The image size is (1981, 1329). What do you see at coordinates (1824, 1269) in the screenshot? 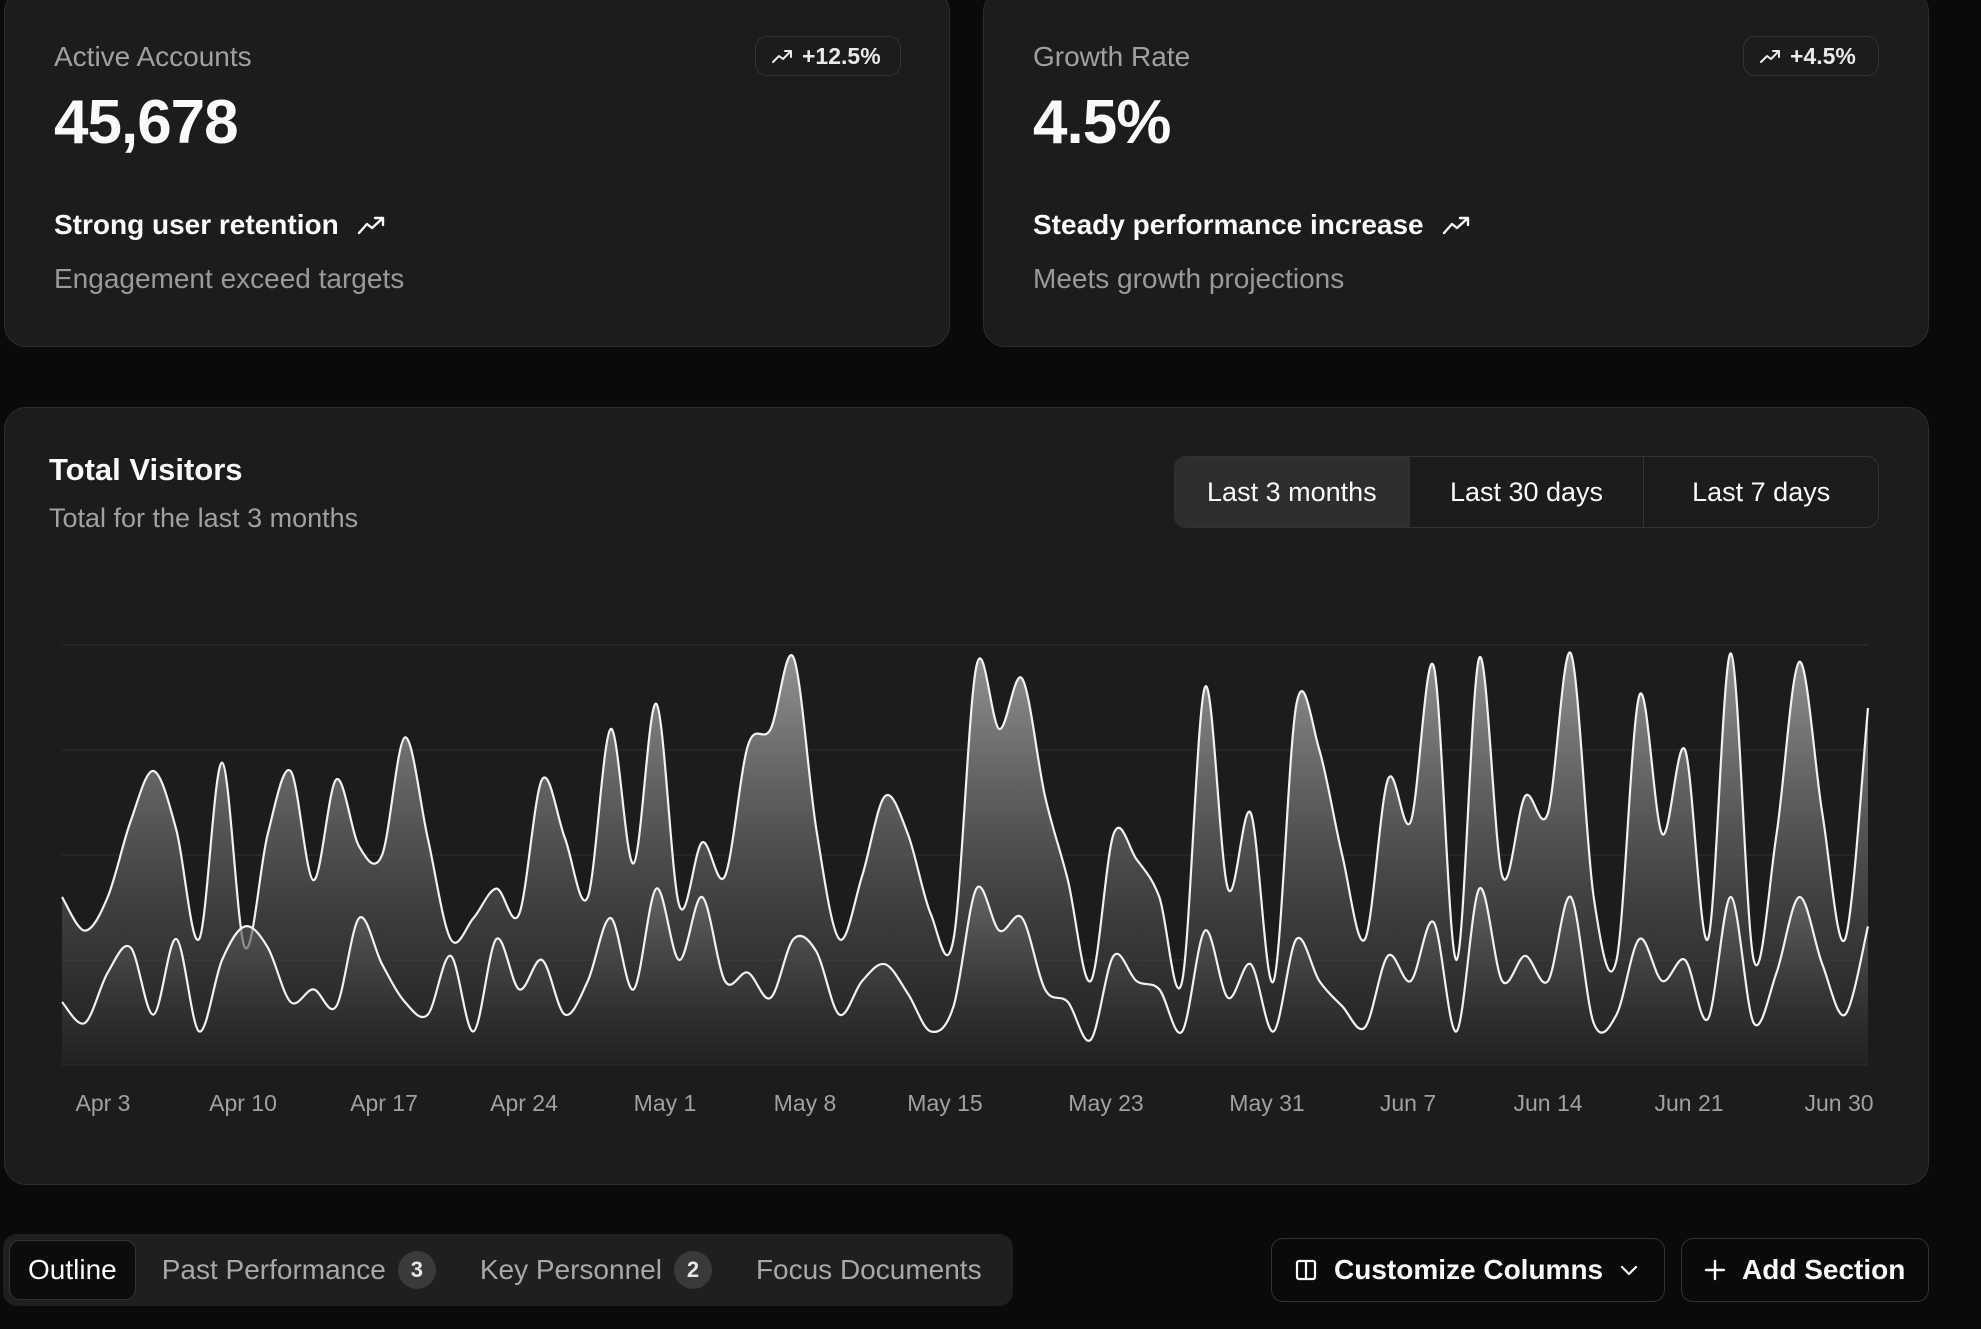
I see `add-section-label: Add Section` at bounding box center [1824, 1269].